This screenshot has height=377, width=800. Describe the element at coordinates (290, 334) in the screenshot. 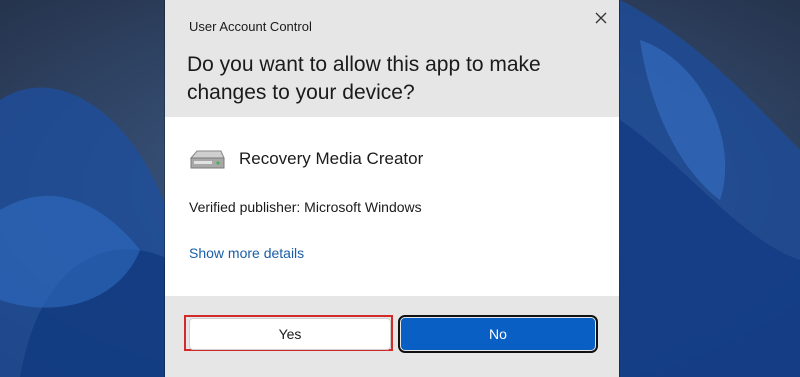

I see `yes-button: Yes` at that location.